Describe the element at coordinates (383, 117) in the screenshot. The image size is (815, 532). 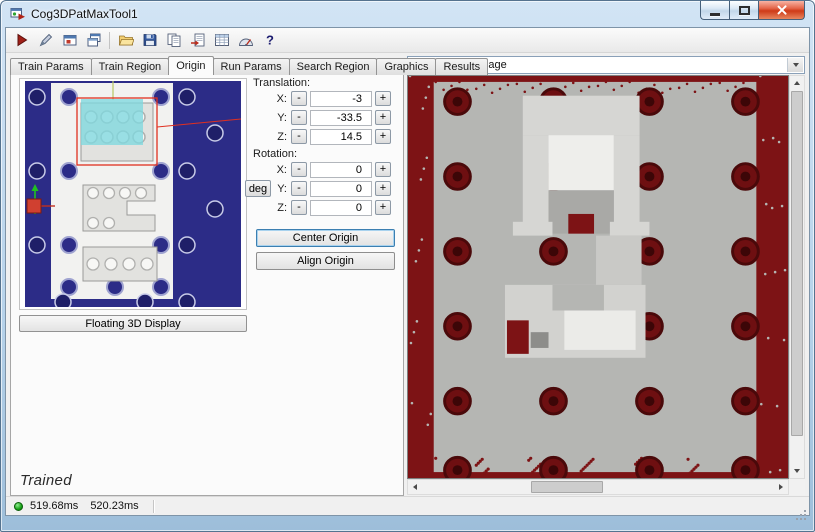
I see `translation-y-increment-button: +` at that location.